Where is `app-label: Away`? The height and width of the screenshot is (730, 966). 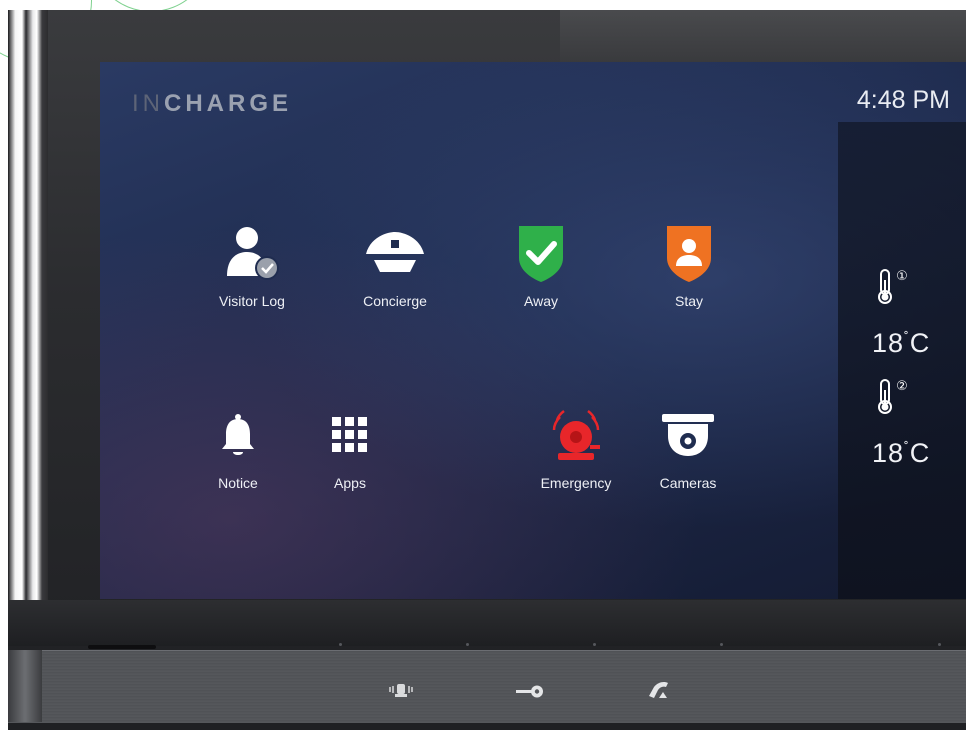 app-label: Away is located at coordinates (541, 301).